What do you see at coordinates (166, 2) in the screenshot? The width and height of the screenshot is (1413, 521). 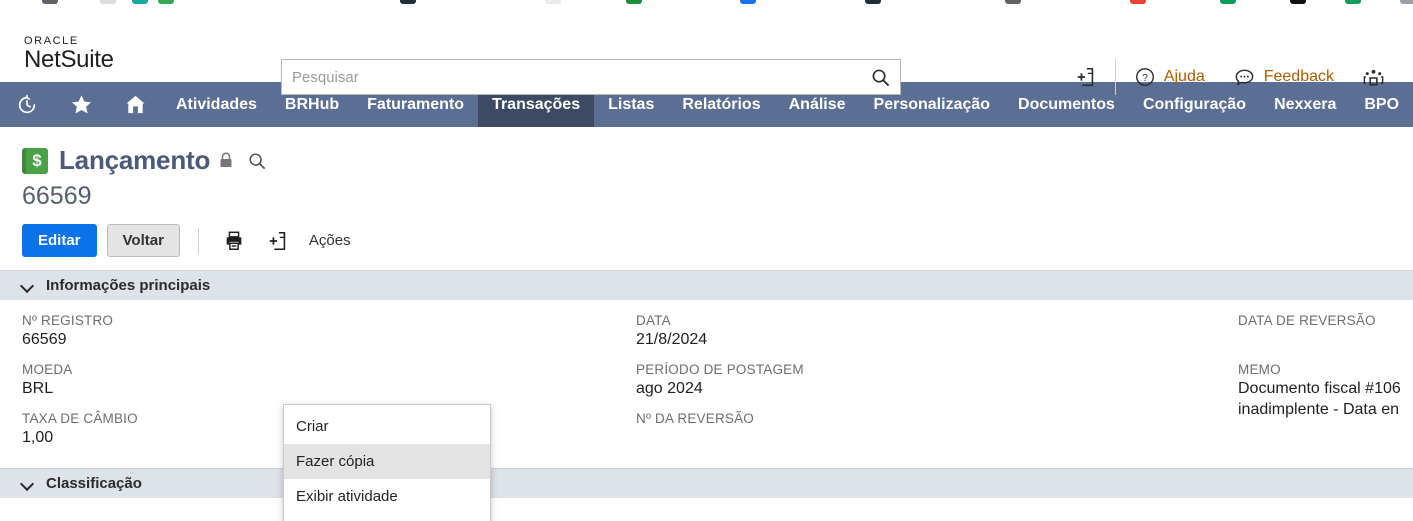 I see `green-site-icon` at bounding box center [166, 2].